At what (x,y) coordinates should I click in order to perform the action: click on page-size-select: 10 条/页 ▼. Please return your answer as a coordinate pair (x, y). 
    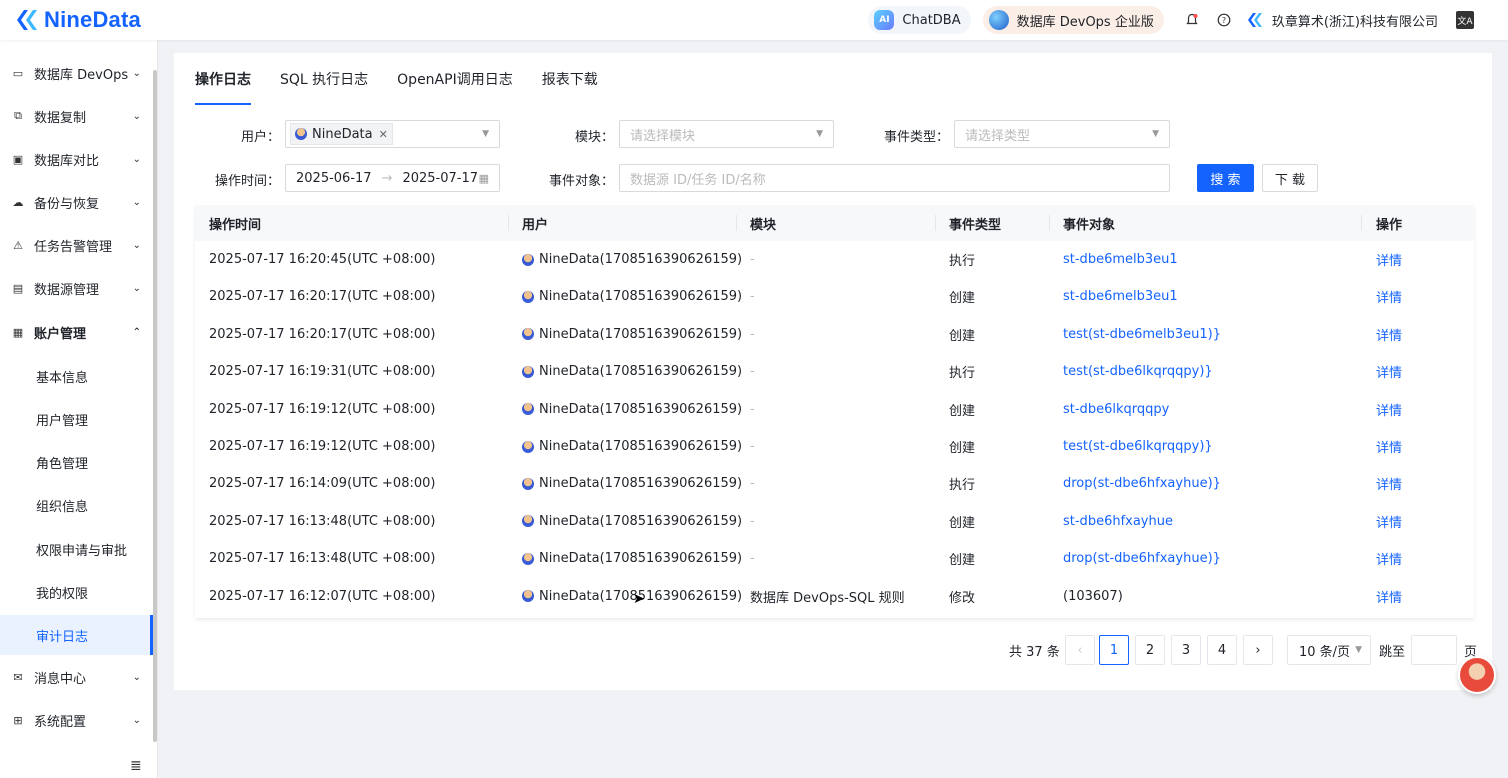
    Looking at the image, I should click on (1329, 650).